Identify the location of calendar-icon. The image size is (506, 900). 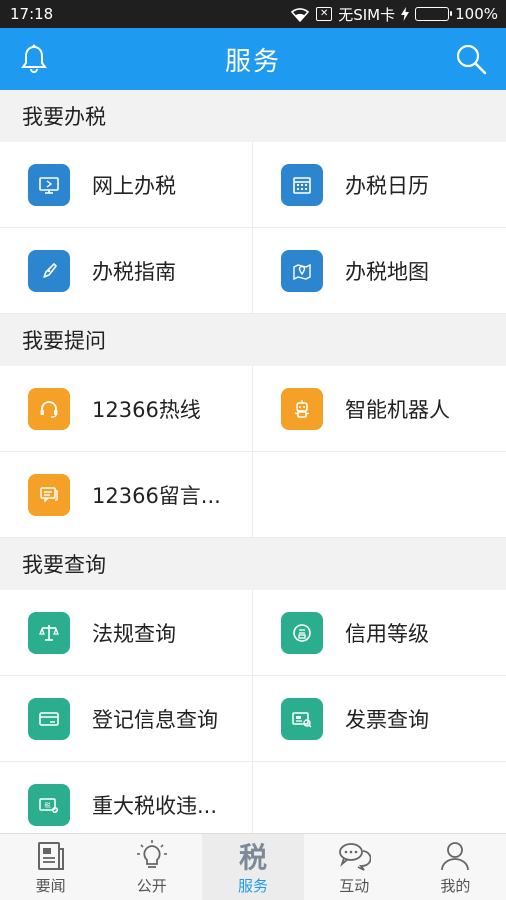
(302, 184).